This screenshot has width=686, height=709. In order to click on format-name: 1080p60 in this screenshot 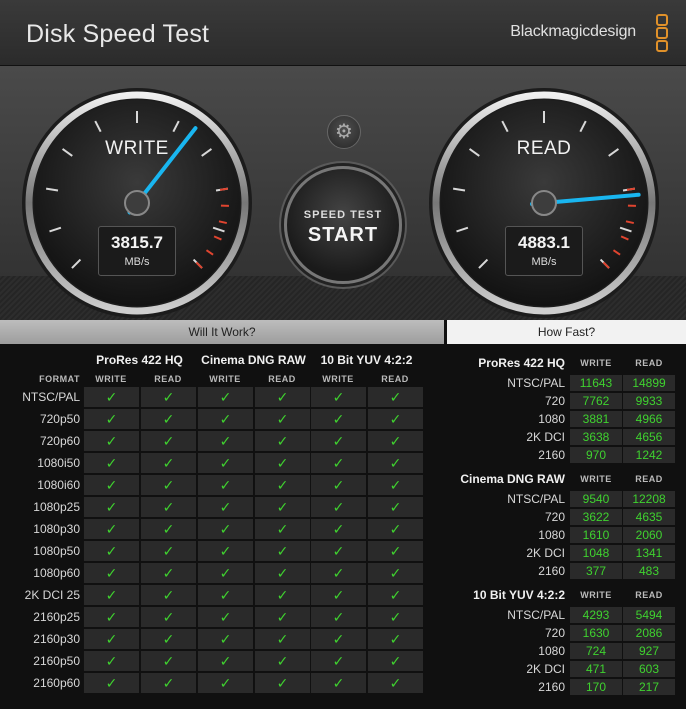, I will do `click(56, 573)`.